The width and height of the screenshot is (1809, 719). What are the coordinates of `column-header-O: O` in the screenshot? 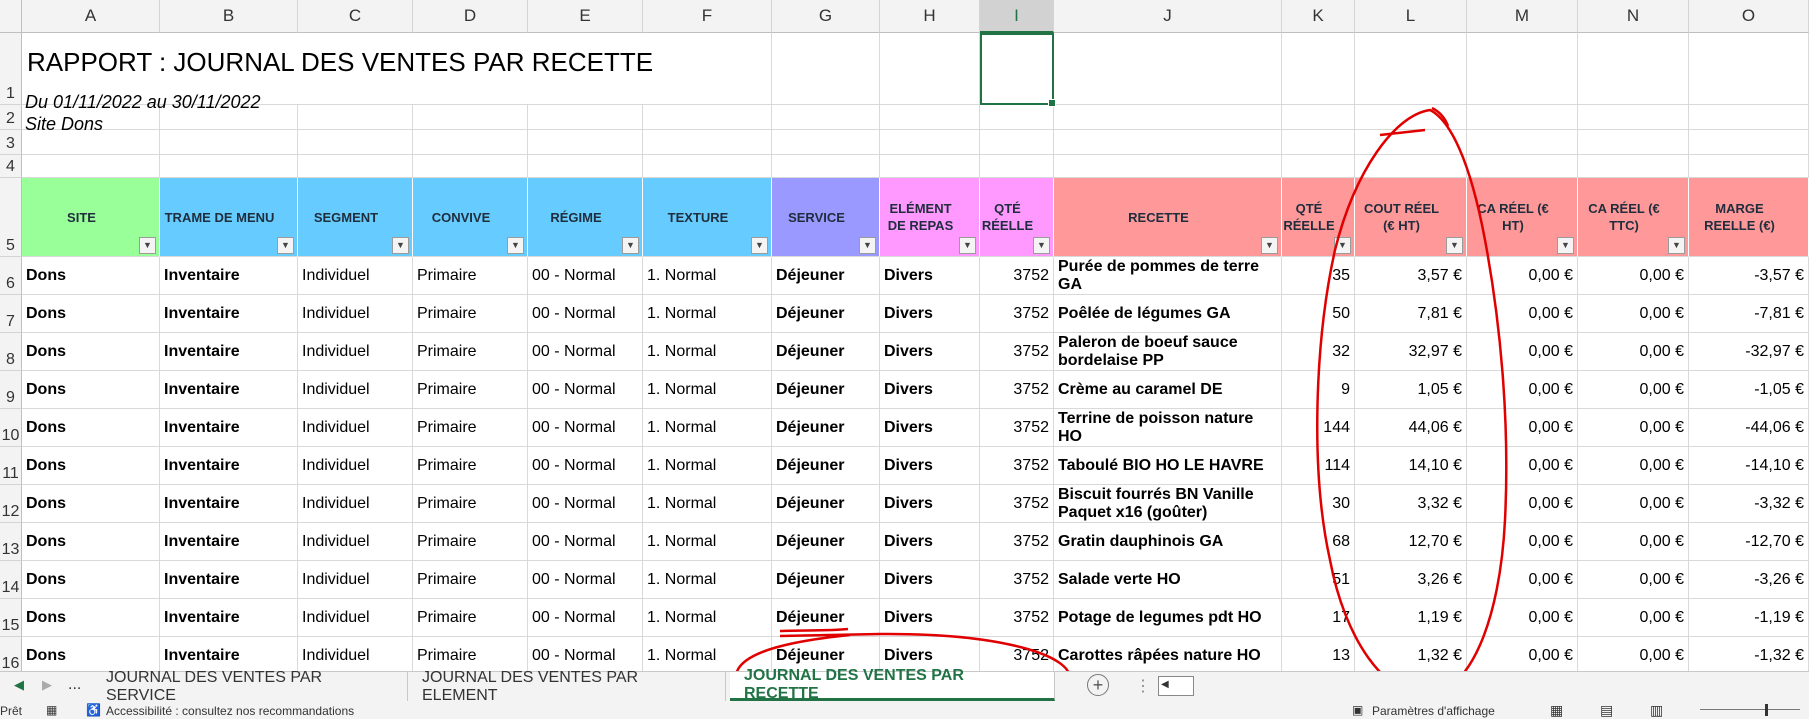 It's located at (1749, 16).